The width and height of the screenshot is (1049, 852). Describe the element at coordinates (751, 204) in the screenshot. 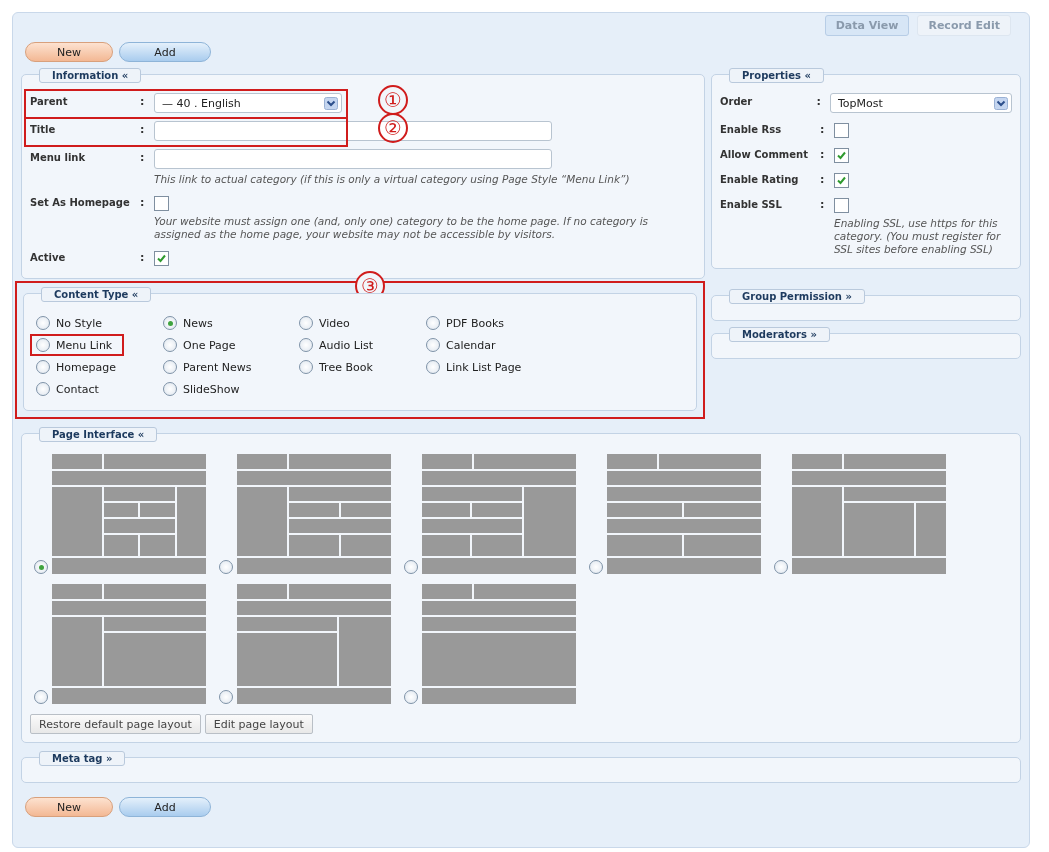

I see `field-label: Enable SSL` at that location.